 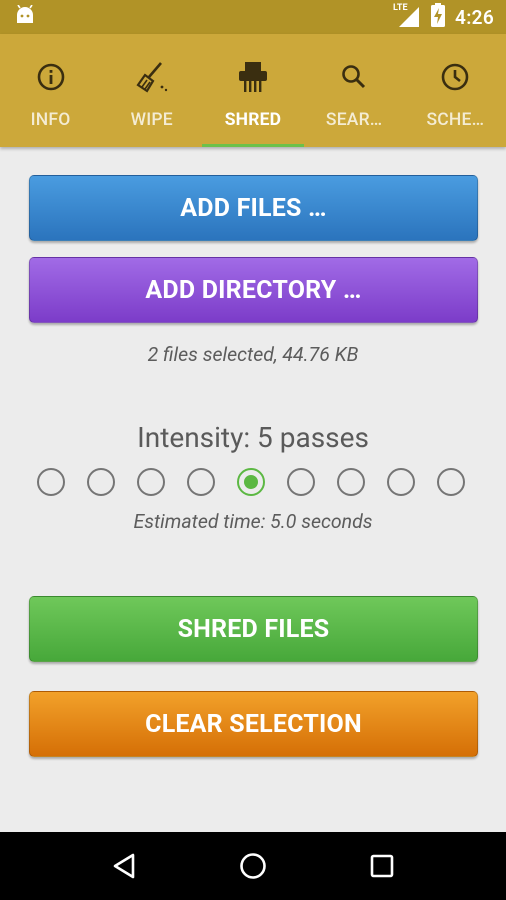 What do you see at coordinates (152, 77) in the screenshot?
I see `broom-icon` at bounding box center [152, 77].